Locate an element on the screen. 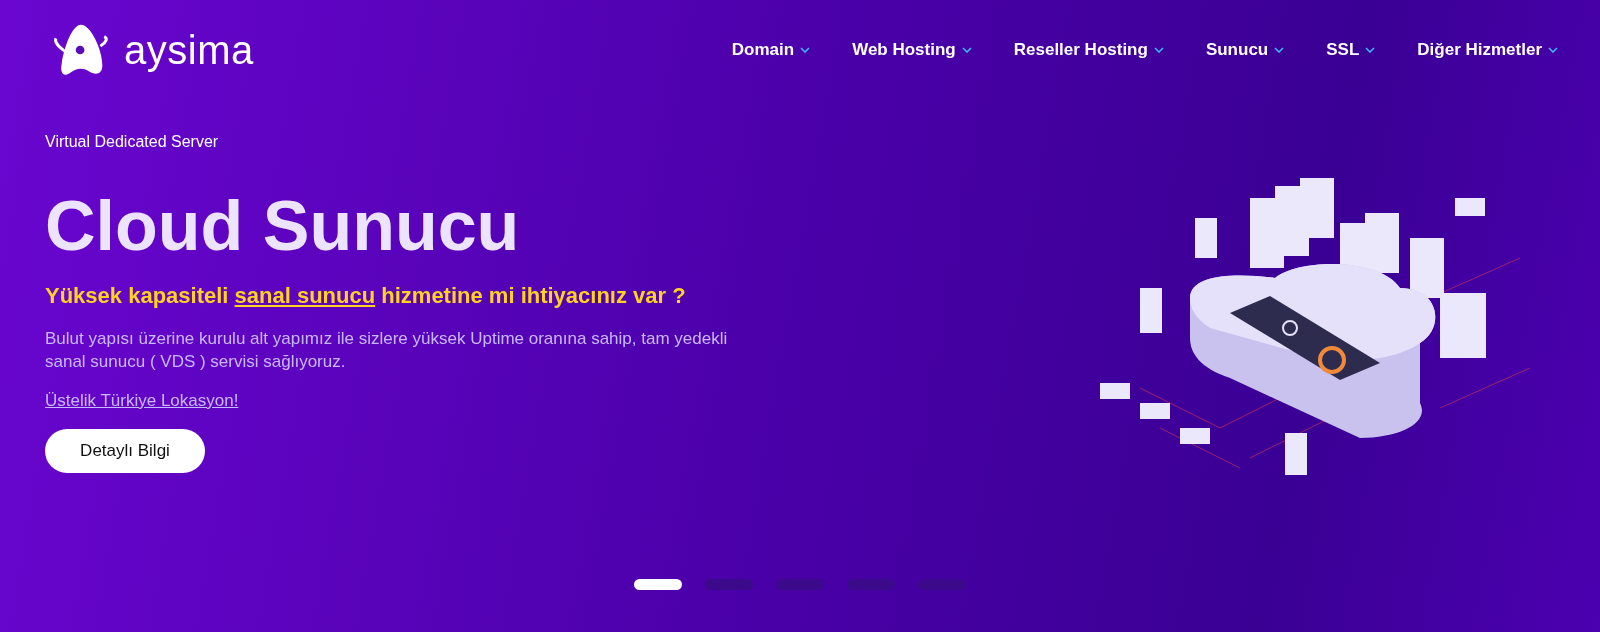 This screenshot has height=632, width=1600. hero-headline: Yüksek kapasiteli sanal sunucu hizmetine mi ihtiyacınız var ? is located at coordinates (365, 296).